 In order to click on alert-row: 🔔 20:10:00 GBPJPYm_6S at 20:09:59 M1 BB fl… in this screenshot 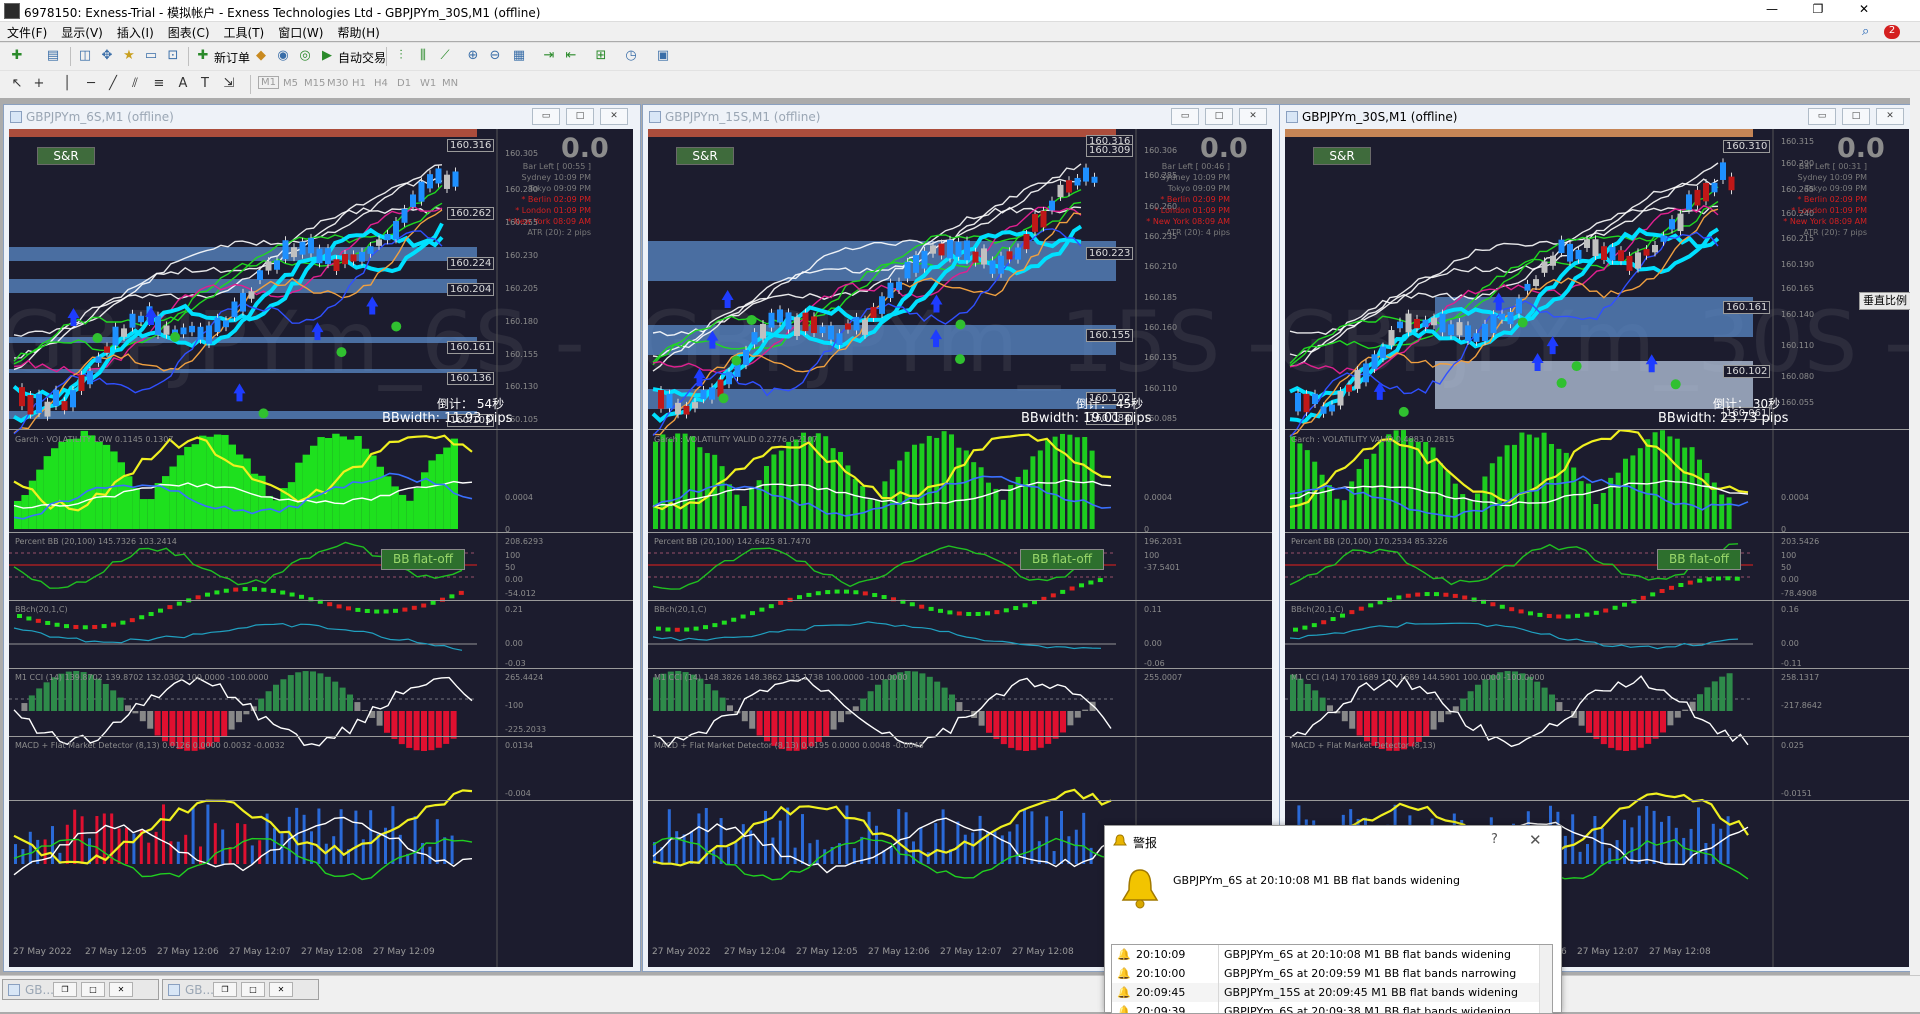, I will do `click(1326, 974)`.